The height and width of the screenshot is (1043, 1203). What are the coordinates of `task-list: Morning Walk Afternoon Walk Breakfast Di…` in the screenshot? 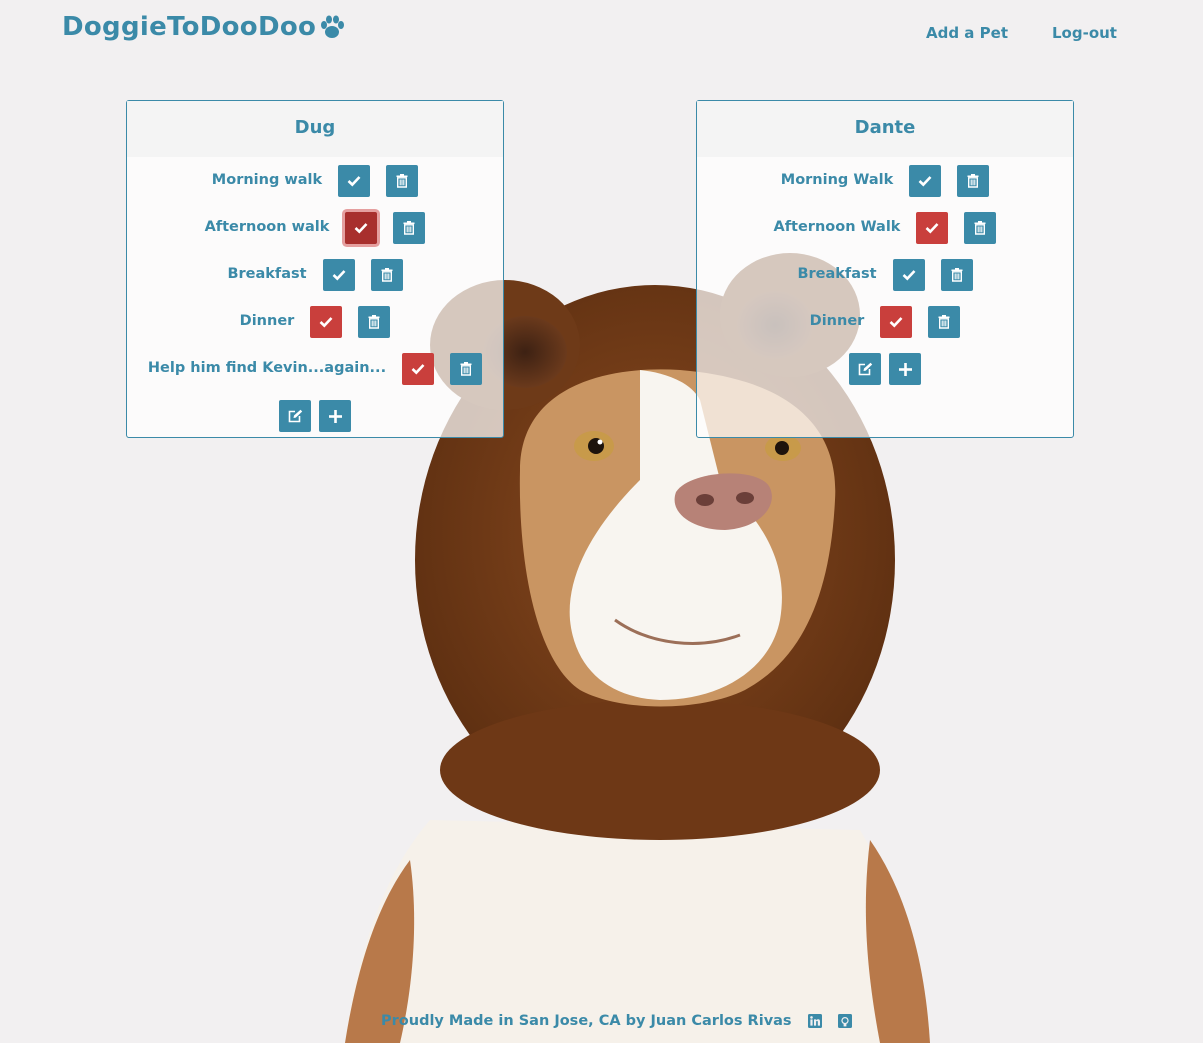 It's located at (885, 278).